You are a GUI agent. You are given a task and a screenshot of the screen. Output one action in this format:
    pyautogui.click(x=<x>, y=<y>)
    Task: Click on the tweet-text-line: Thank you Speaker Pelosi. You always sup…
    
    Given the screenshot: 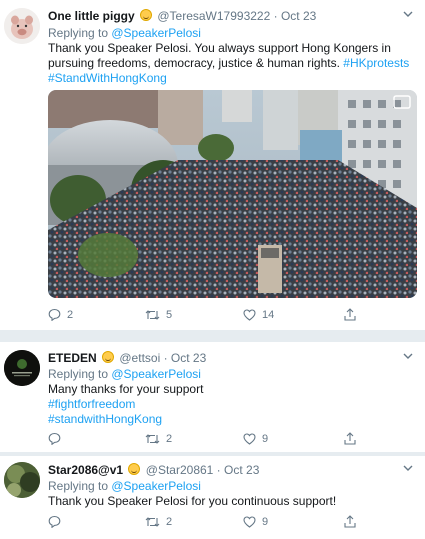 What is the action you would take?
    pyautogui.click(x=219, y=48)
    